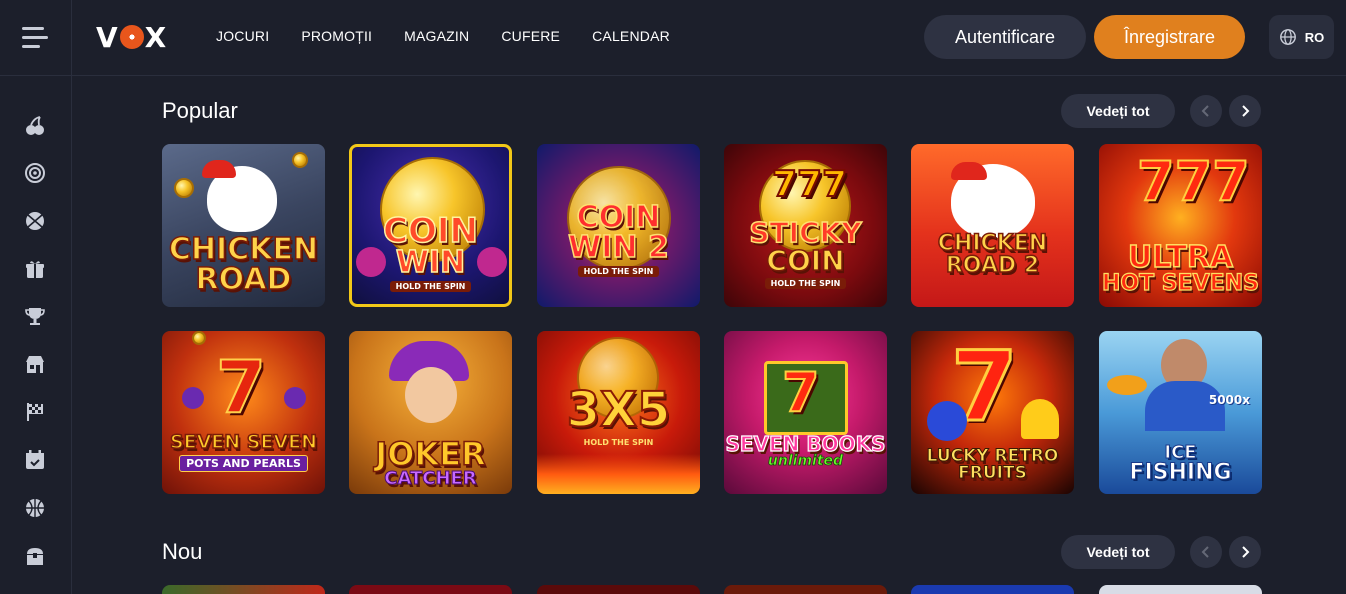 The image size is (1346, 594). I want to click on game-title: ULTRA, so click(1180, 257).